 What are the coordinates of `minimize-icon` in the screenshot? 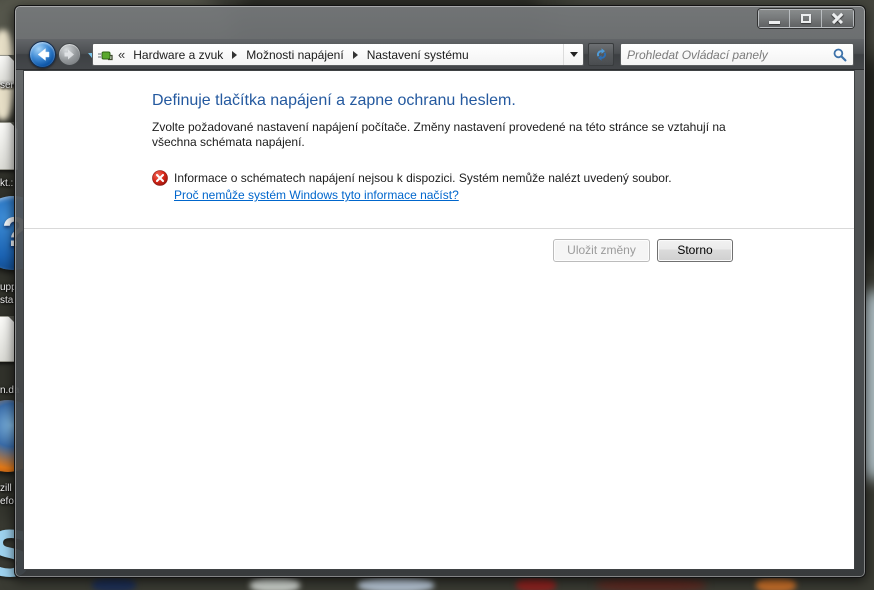 It's located at (774, 22).